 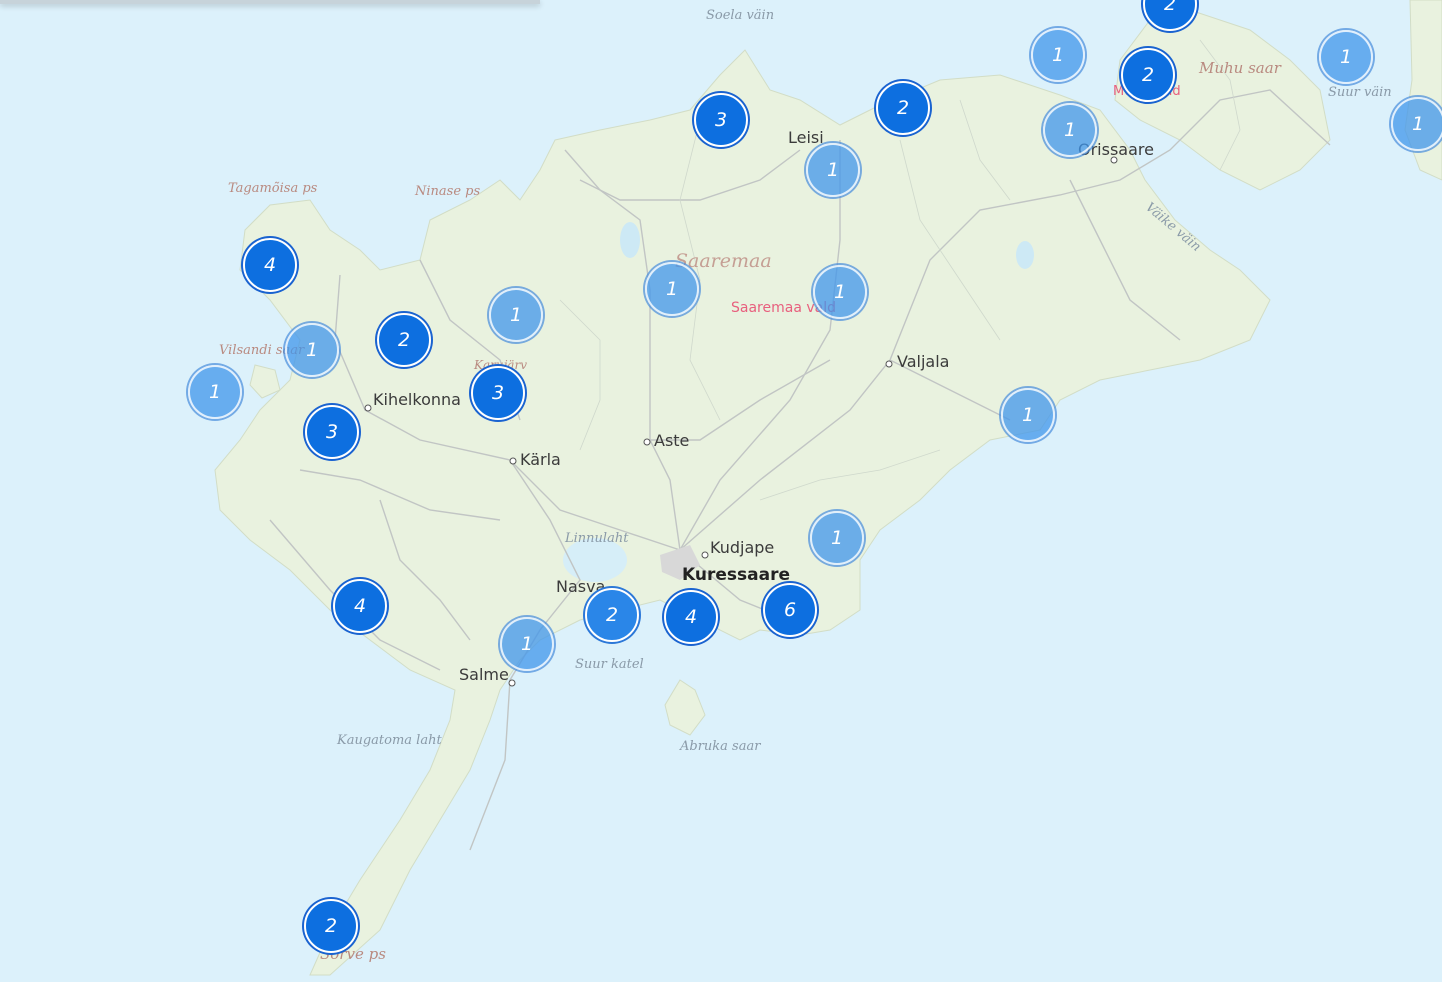 I want to click on label-suur-katel: Suur katel, so click(x=609, y=664).